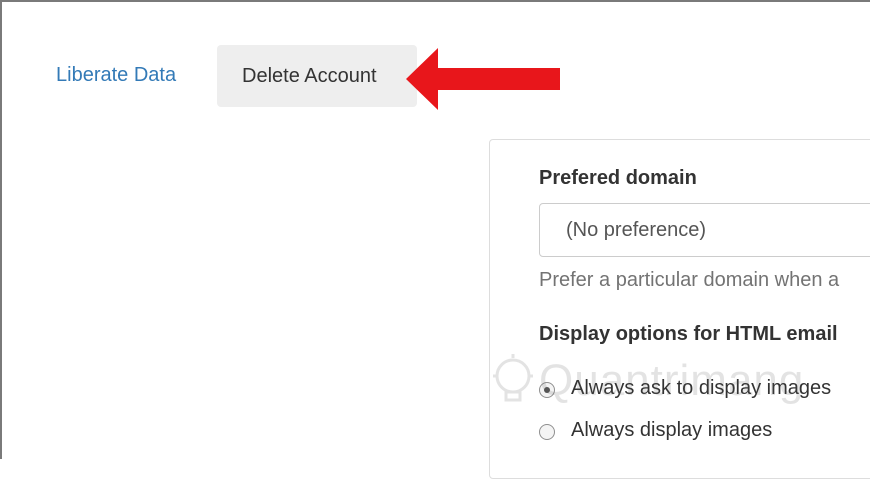  What do you see at coordinates (547, 432) in the screenshot?
I see `radio-button` at bounding box center [547, 432].